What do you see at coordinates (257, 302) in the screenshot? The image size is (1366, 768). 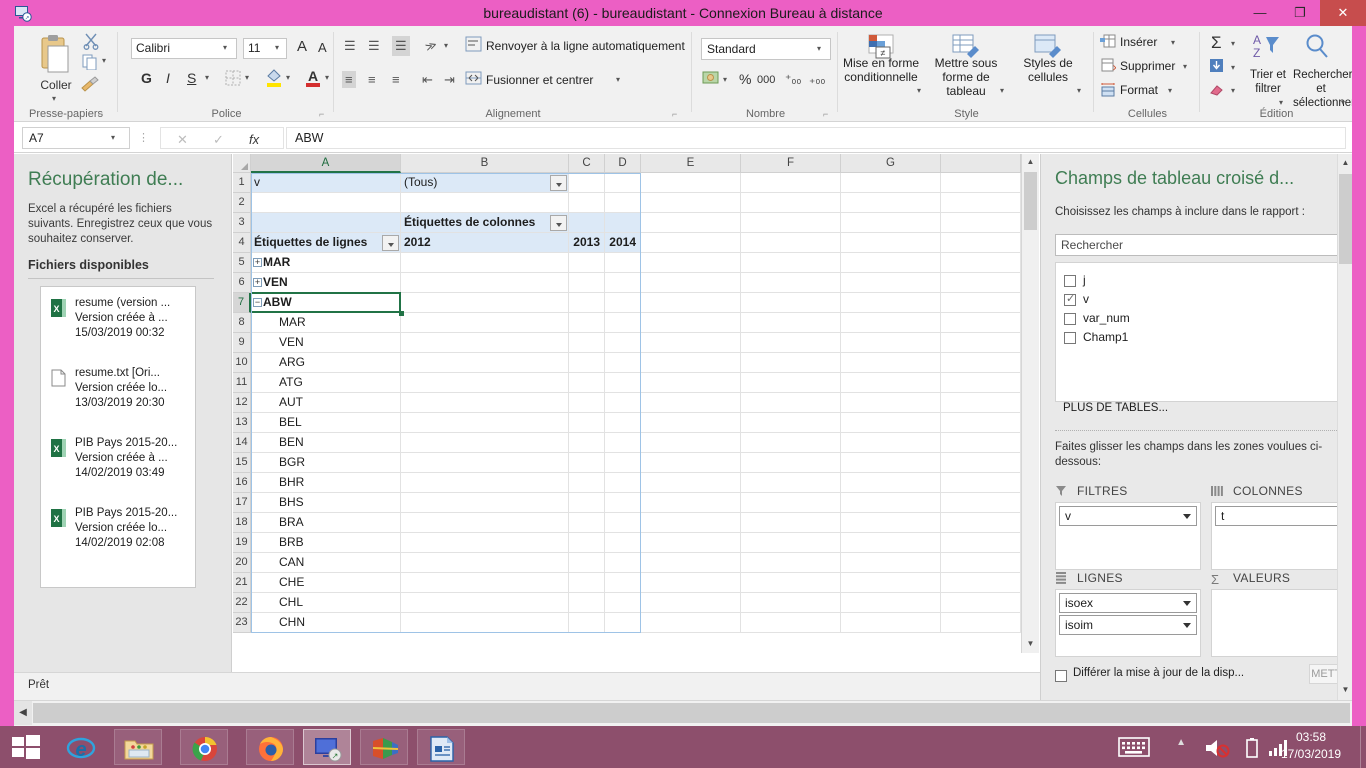 I see `collapse-icon: −` at bounding box center [257, 302].